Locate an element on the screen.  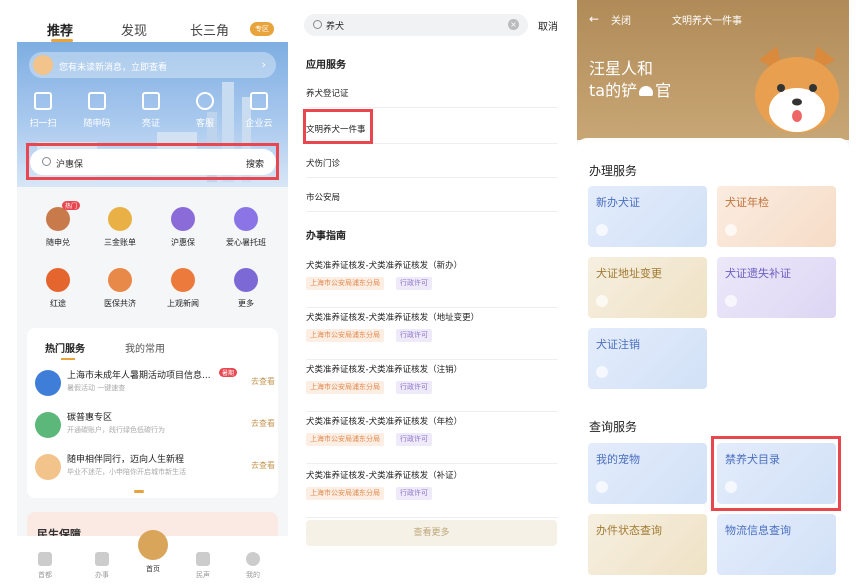
app-label: 养犬登记证 is located at coordinates (327, 94).